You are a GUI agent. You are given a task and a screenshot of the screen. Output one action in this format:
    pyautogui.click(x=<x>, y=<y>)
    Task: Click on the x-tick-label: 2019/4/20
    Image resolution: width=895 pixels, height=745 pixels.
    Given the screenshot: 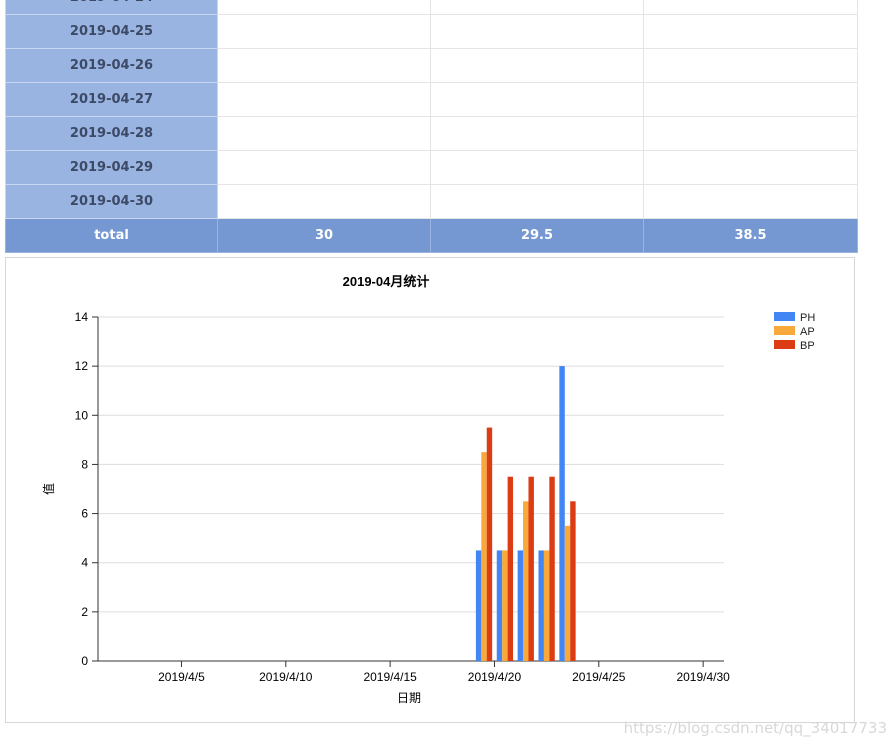 What is the action you would take?
    pyautogui.click(x=495, y=677)
    